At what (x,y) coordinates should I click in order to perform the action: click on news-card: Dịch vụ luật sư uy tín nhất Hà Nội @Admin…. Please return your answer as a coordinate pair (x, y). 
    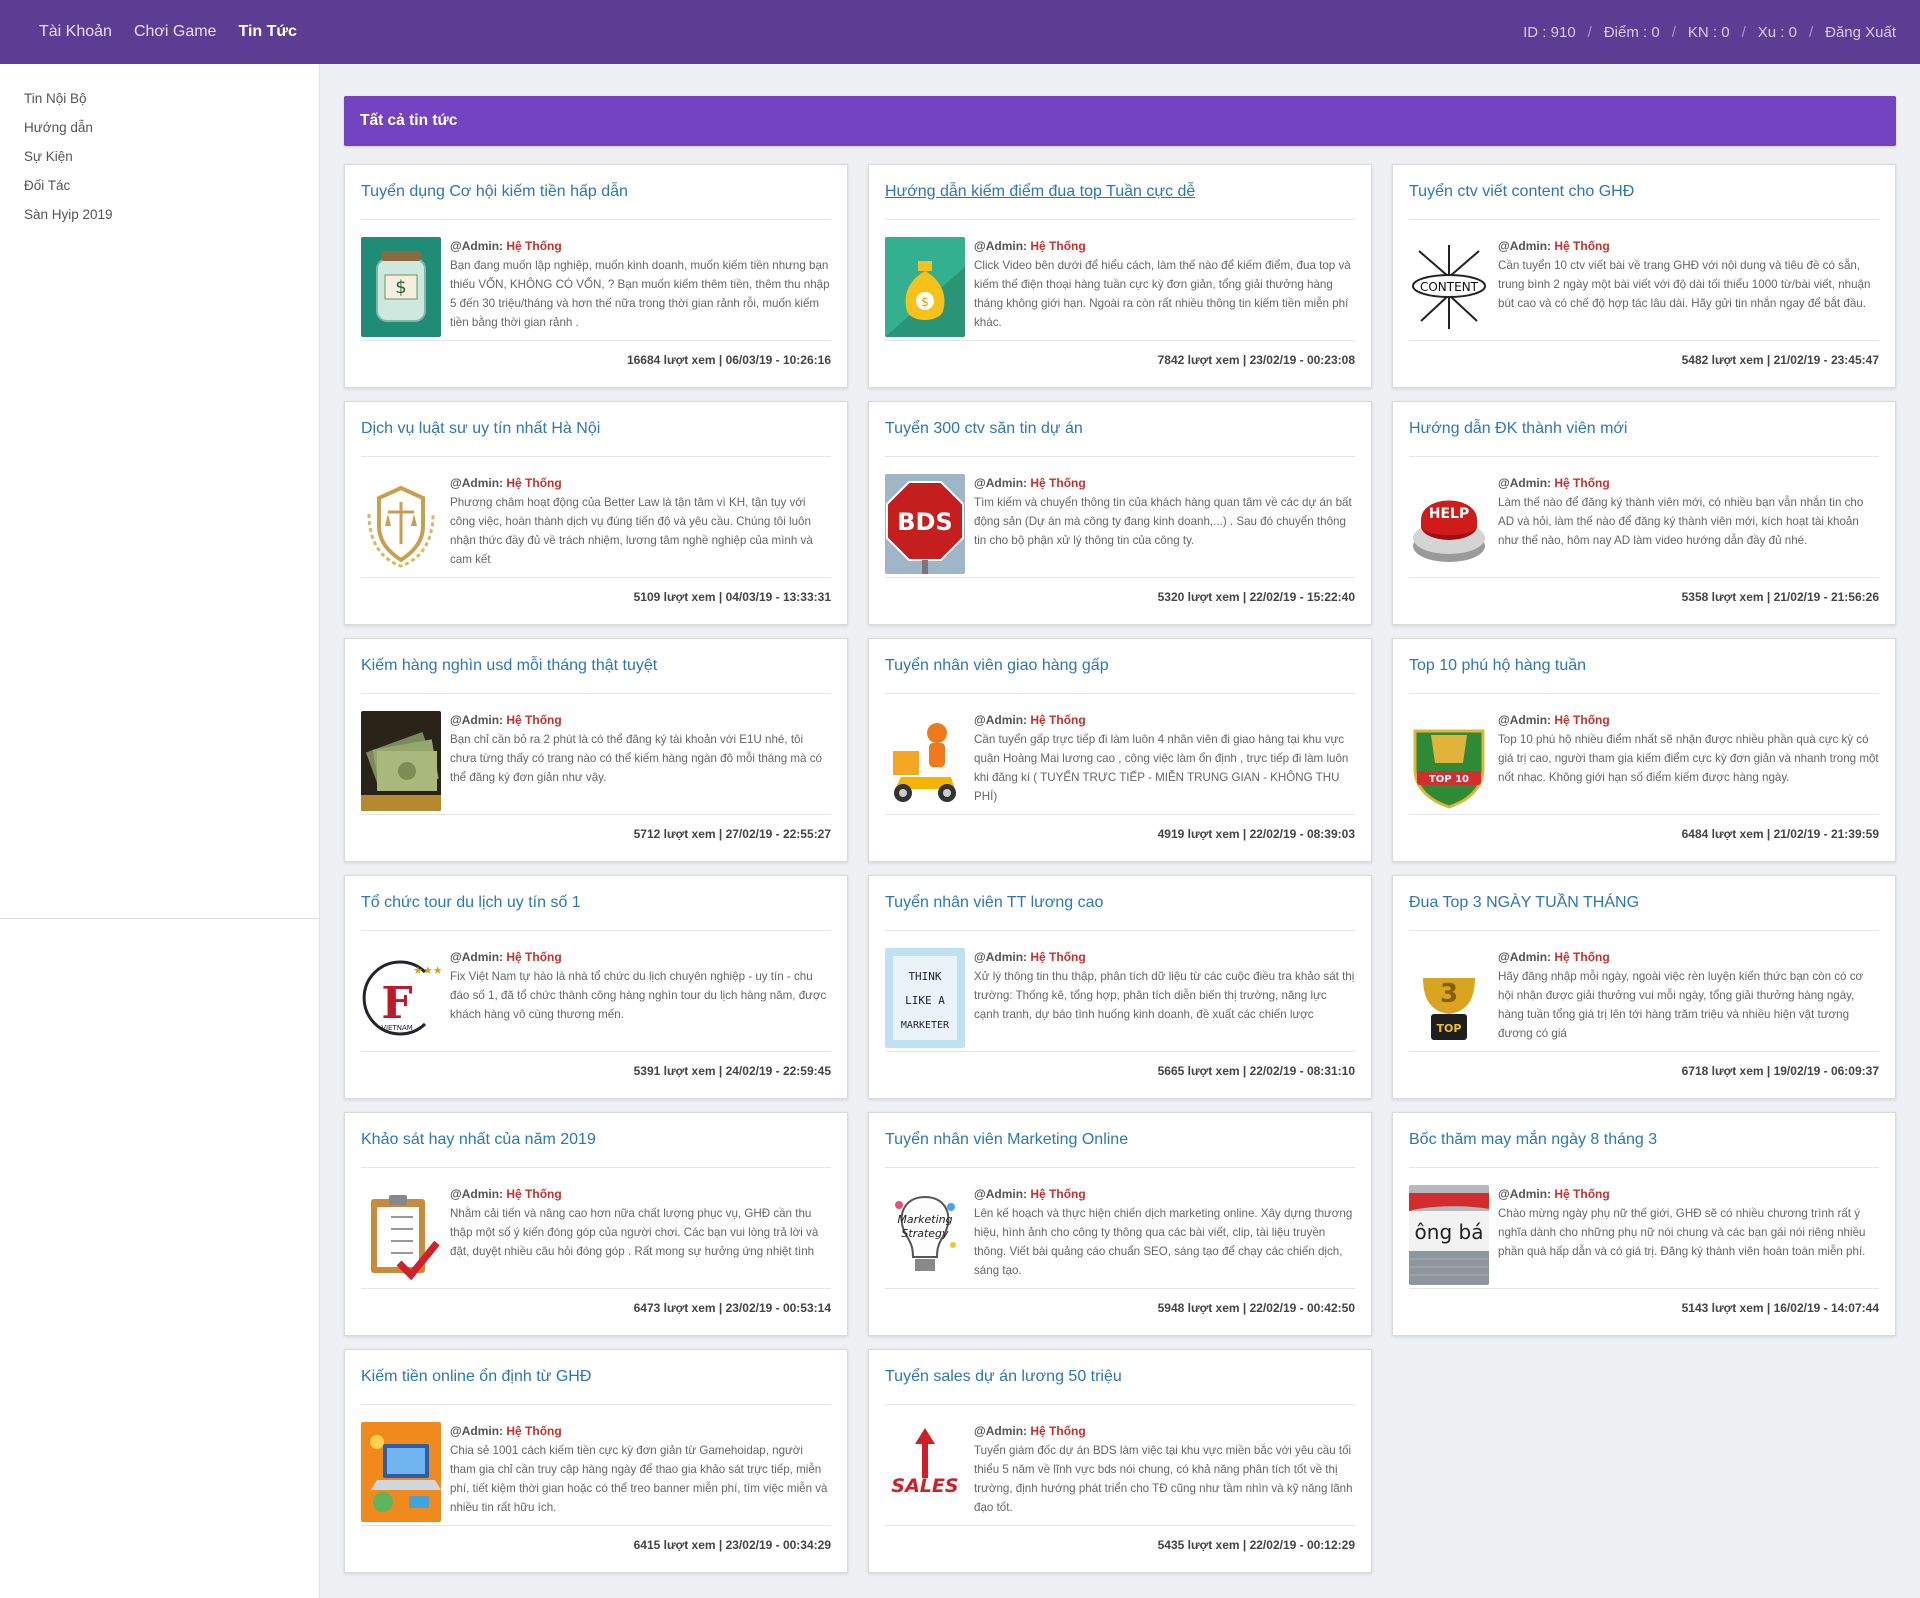
    Looking at the image, I should click on (596, 513).